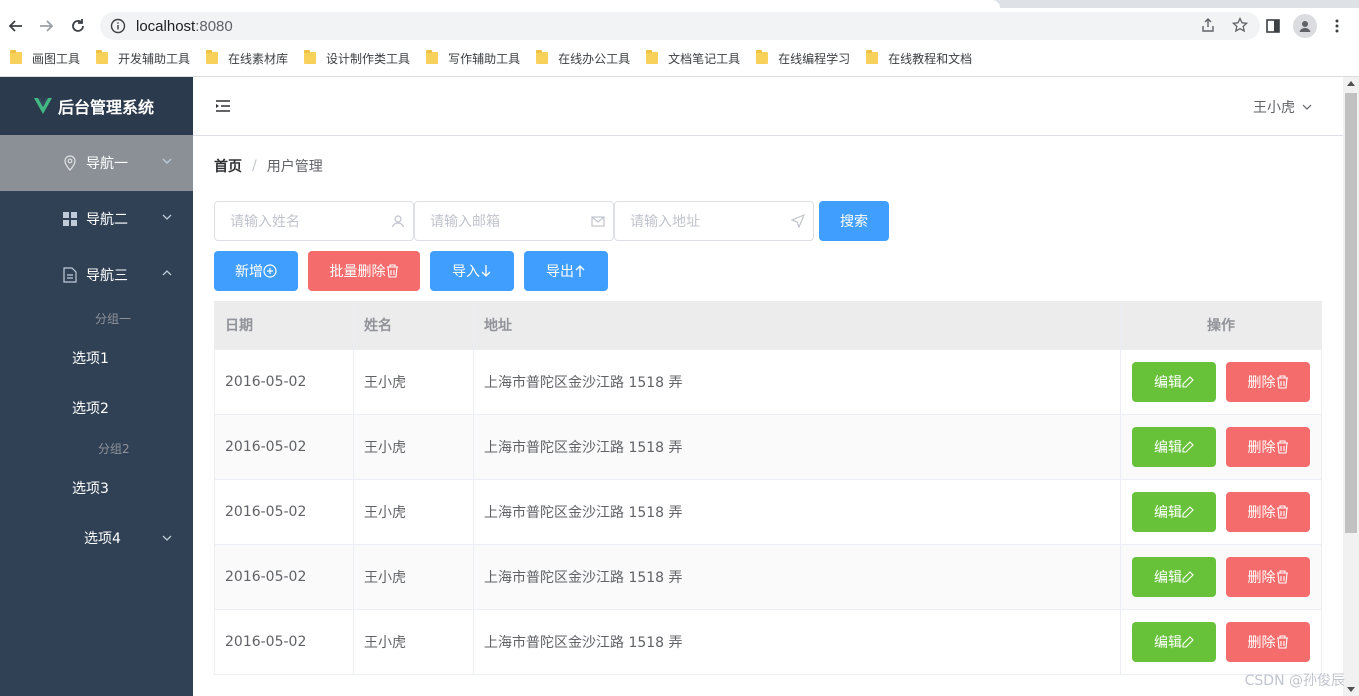 The width and height of the screenshot is (1359, 696). I want to click on search-bar: 请输入姓名 请输入邮箱 请输入地址 搜索, so click(551, 221).